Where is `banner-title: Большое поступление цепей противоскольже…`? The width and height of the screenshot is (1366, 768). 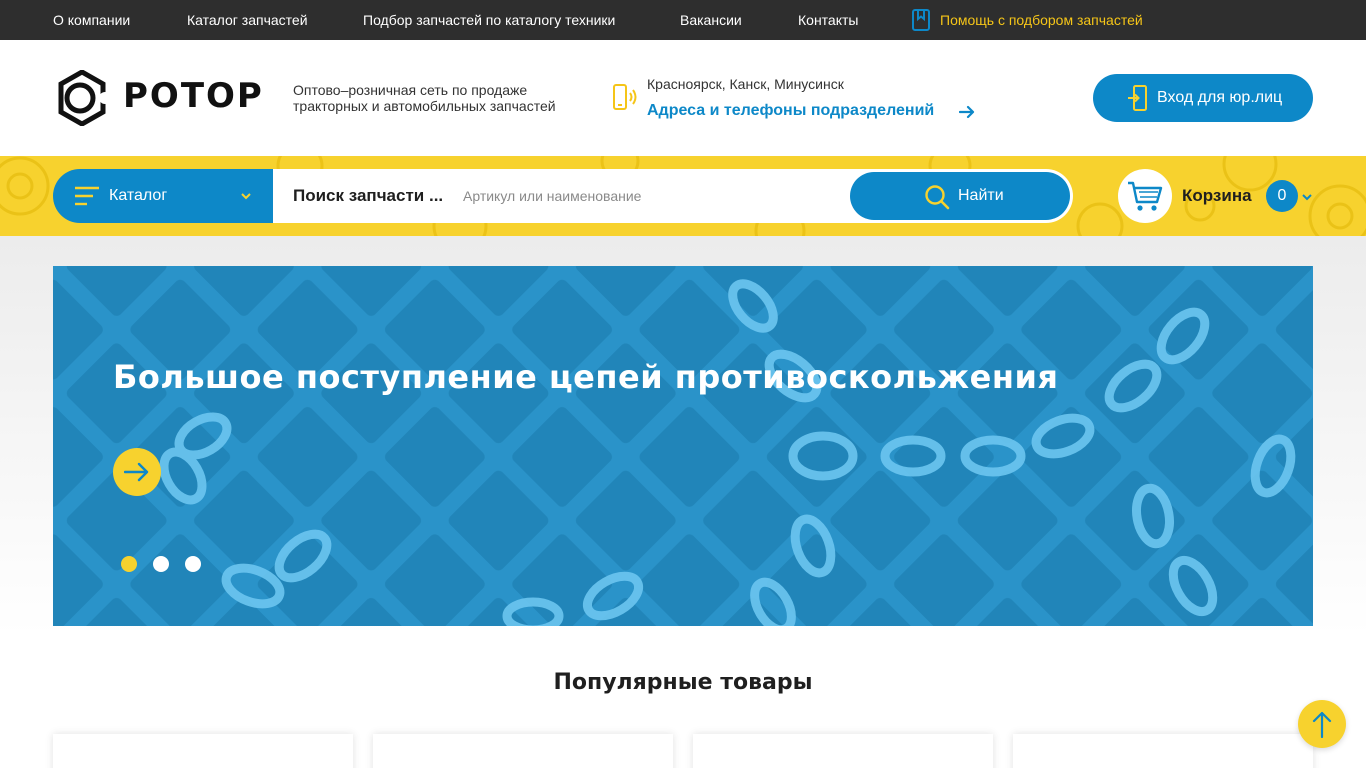
banner-title: Большое поступление цепей противоскольже… is located at coordinates (586, 377).